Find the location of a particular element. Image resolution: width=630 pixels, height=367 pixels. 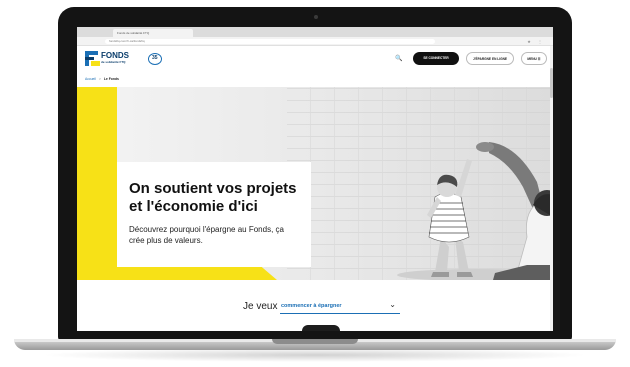

father-daughter-photo is located at coordinates (475, 211).